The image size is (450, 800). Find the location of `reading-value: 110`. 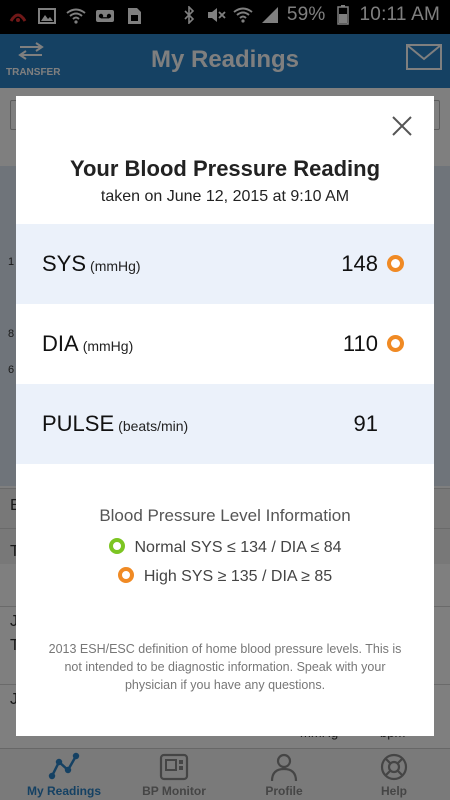

reading-value: 110 is located at coordinates (360, 343).